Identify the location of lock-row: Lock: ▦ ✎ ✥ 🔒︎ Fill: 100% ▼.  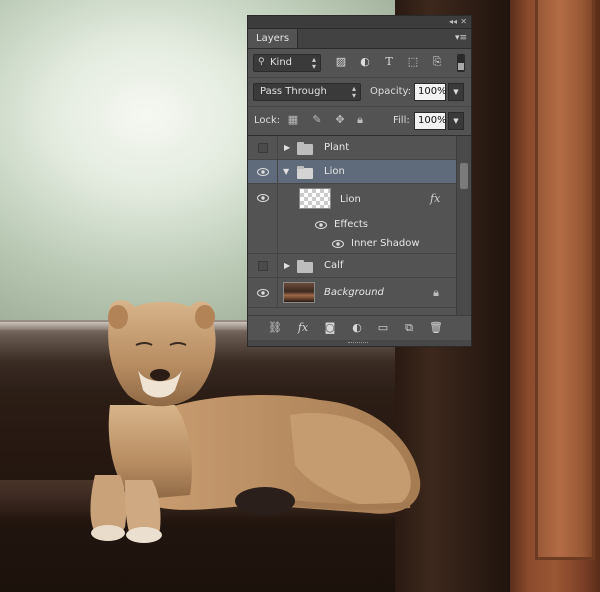
(359, 121).